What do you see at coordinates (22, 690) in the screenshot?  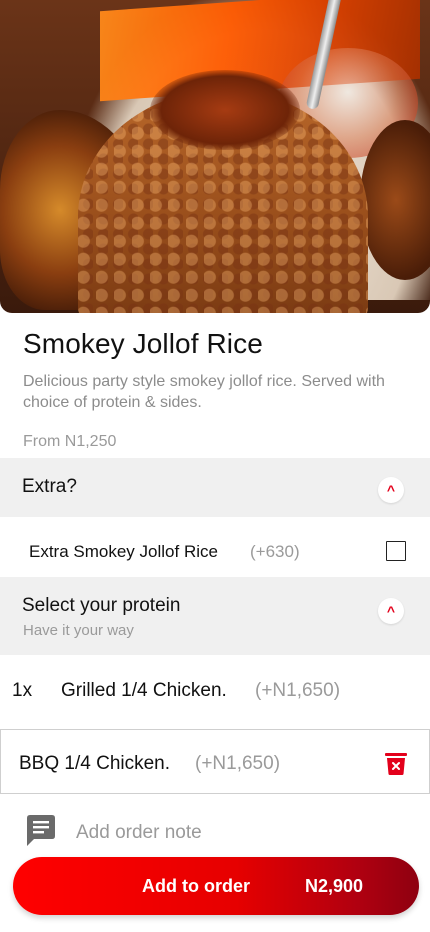 I see `protein-quantity: 1x` at bounding box center [22, 690].